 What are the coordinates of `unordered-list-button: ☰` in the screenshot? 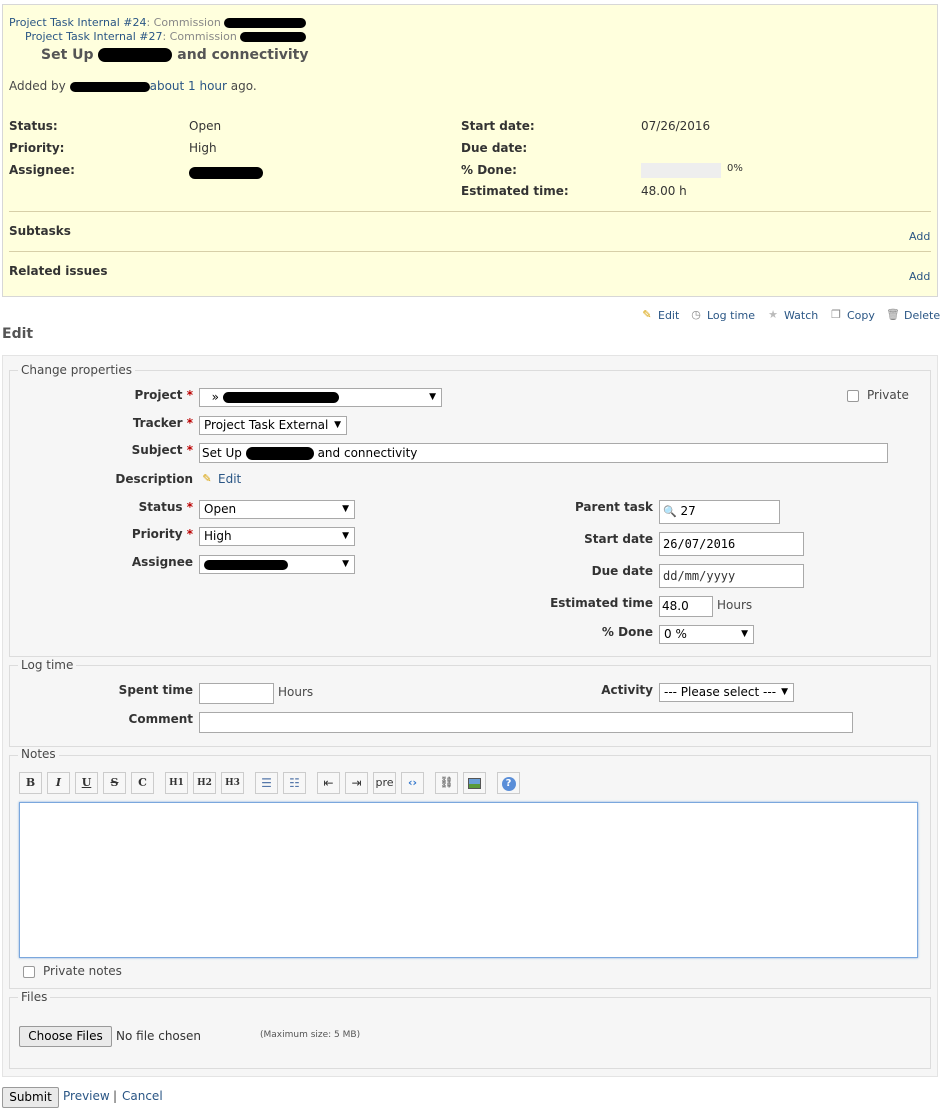 It's located at (266, 783).